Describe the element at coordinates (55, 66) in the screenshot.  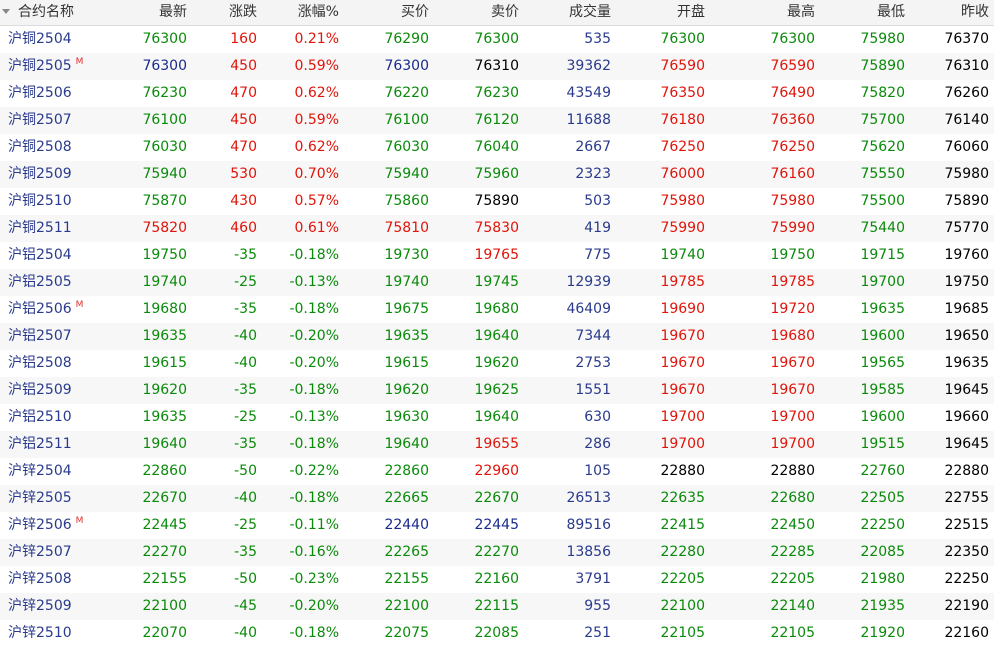
I see `cell-contract-name: 沪铜2505M` at that location.